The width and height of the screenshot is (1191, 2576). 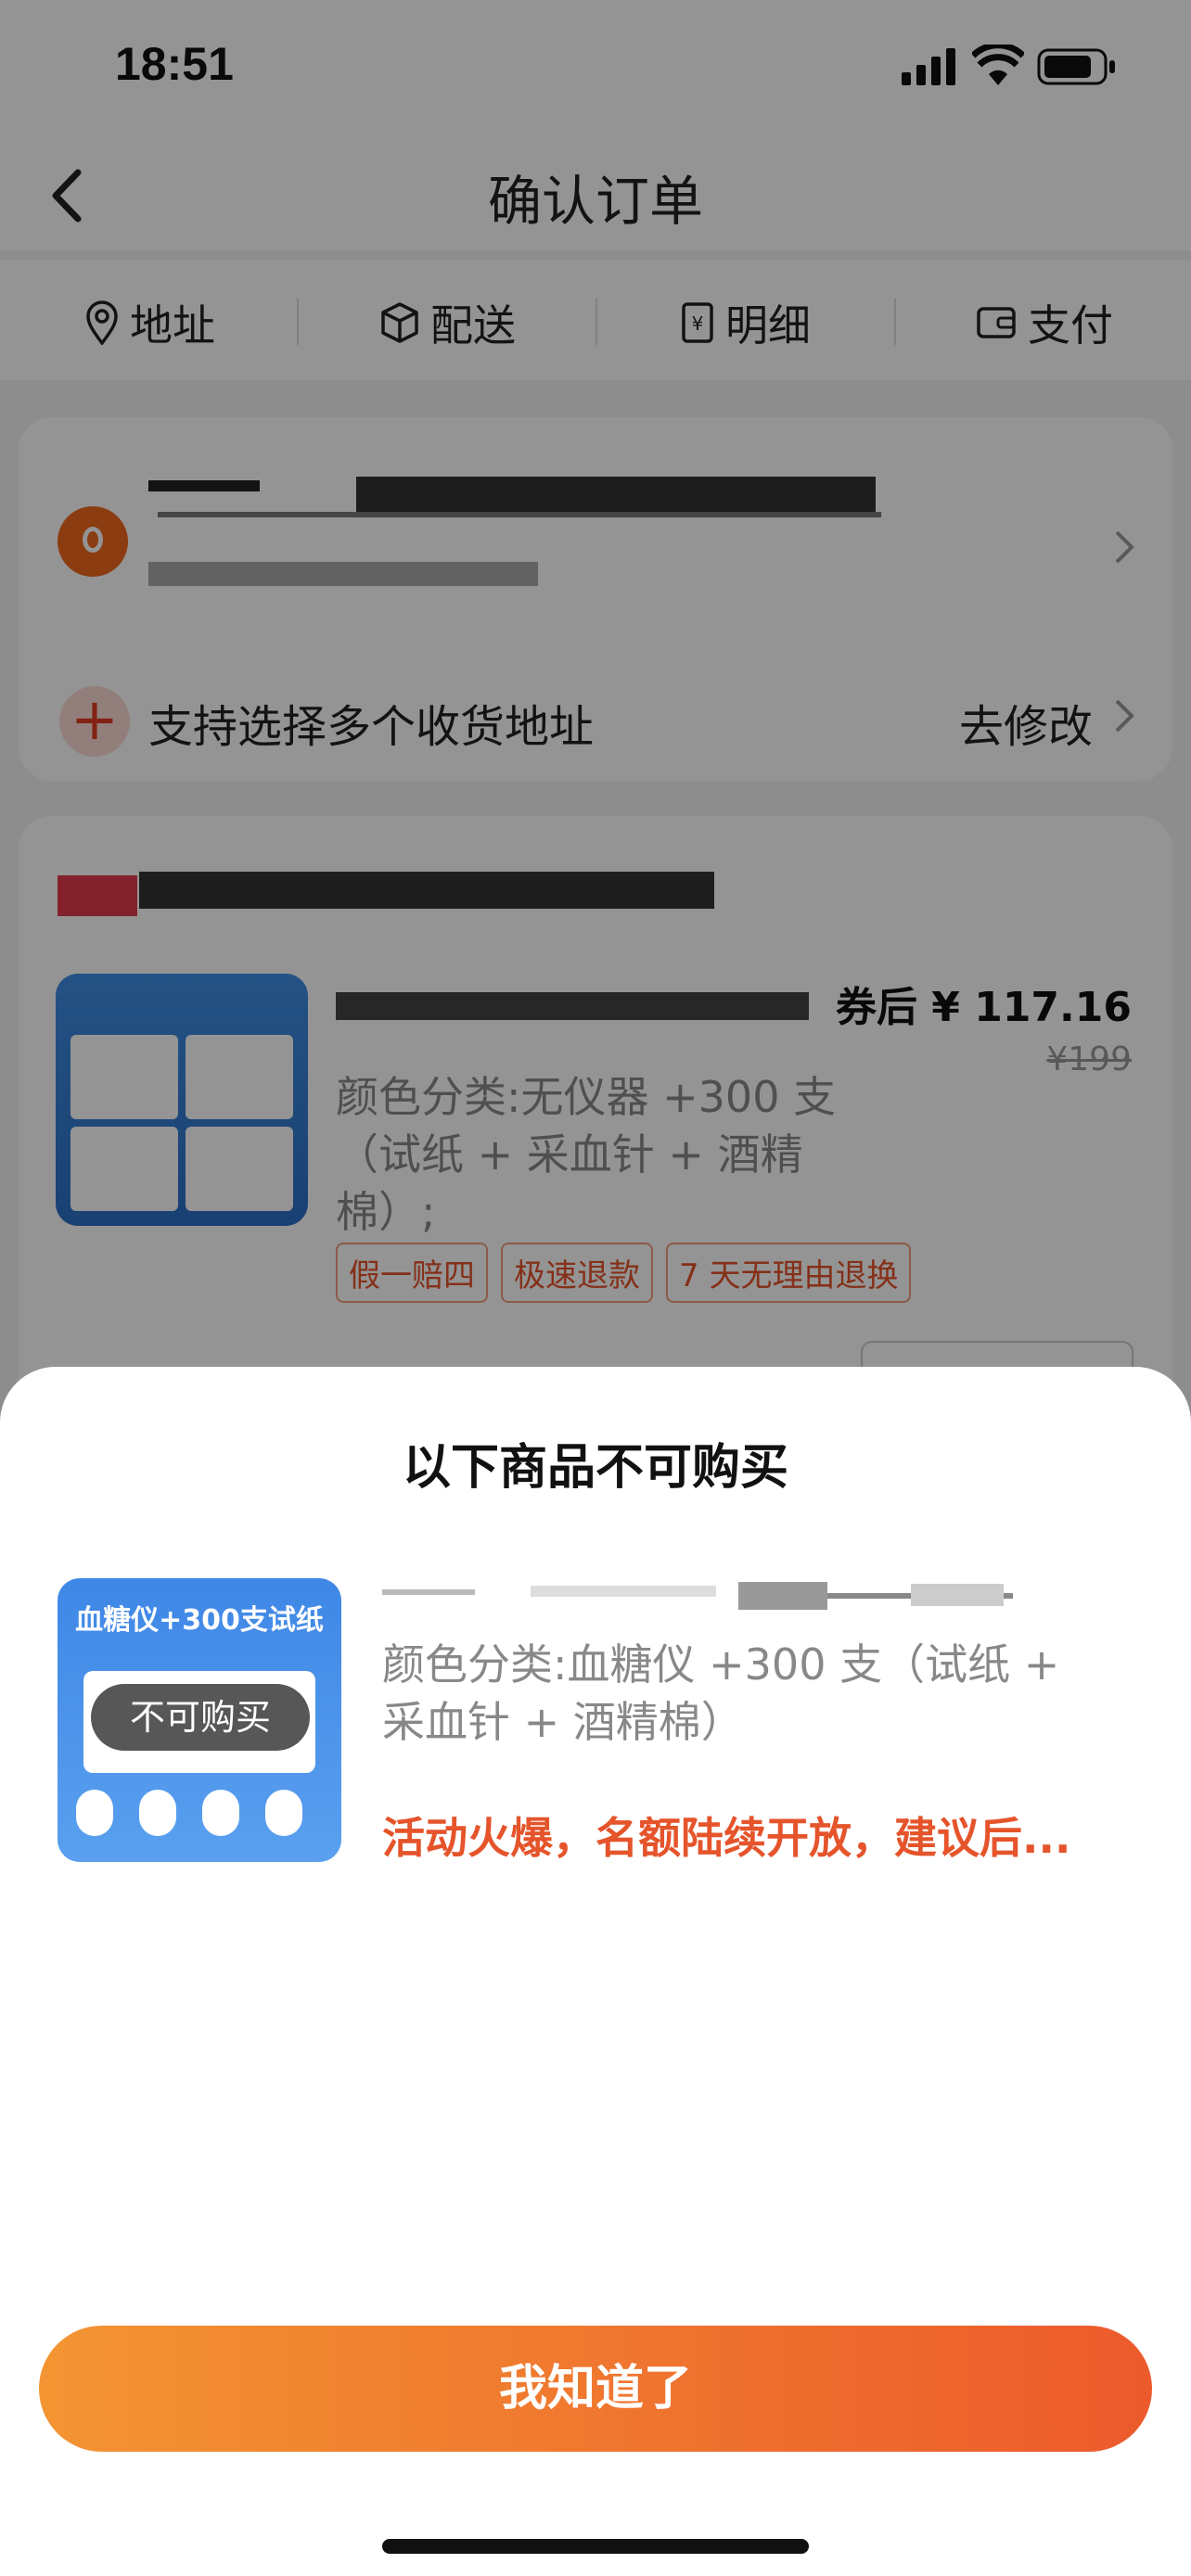 I want to click on unavailable-product-image: 血糖仪+300支试纸 不可购买, so click(x=199, y=1720).